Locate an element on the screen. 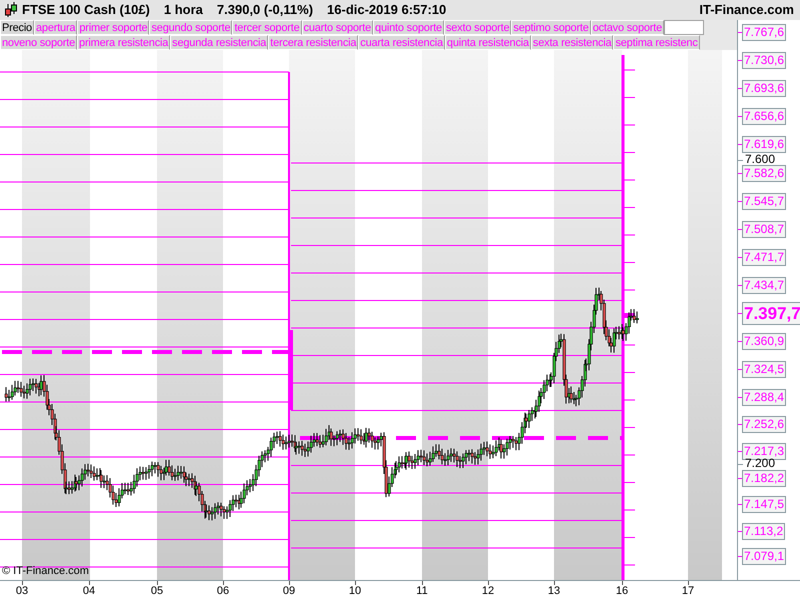  date-label: 09 is located at coordinates (289, 591).